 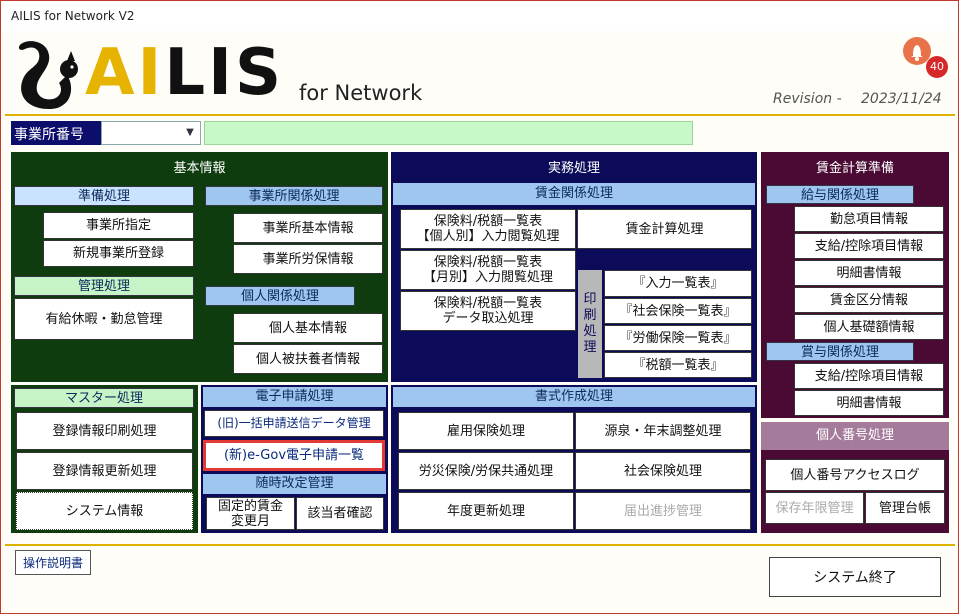 What do you see at coordinates (448, 133) in the screenshot?
I see `office-name-display` at bounding box center [448, 133].